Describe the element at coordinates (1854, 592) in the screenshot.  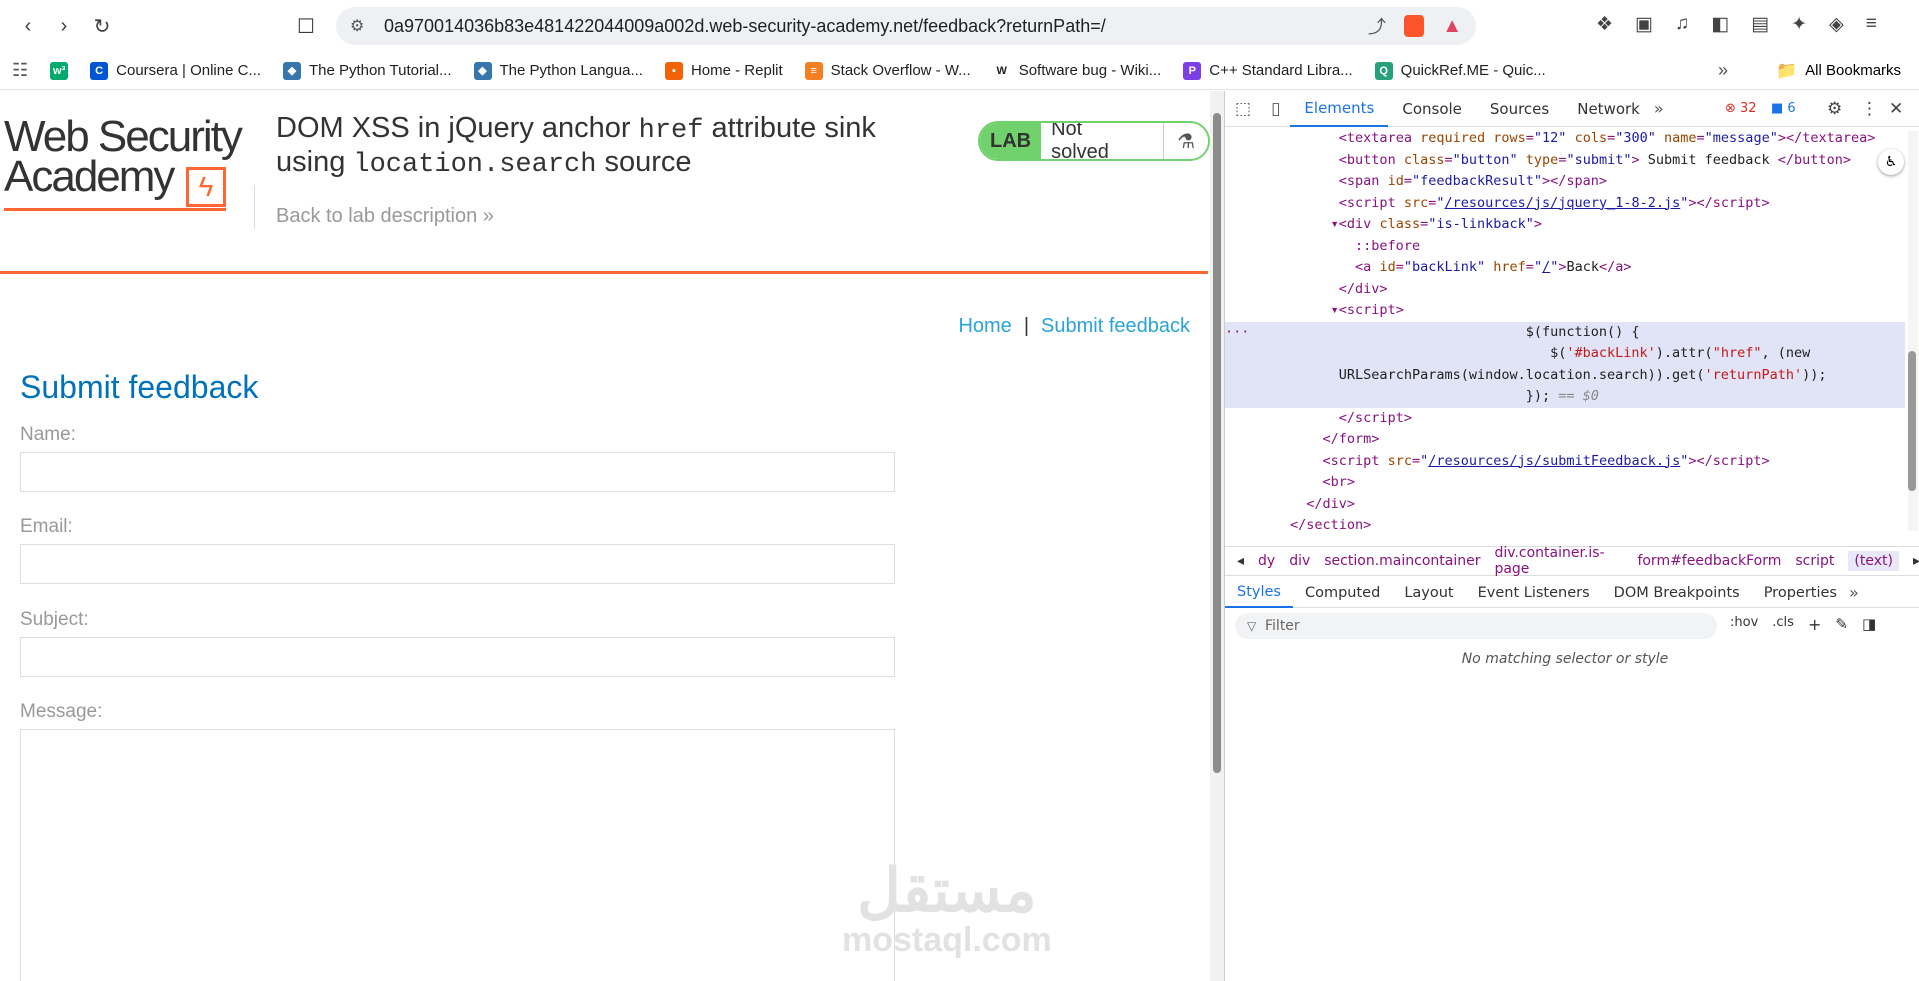
I see `more-style-tabs-icon: »` at that location.